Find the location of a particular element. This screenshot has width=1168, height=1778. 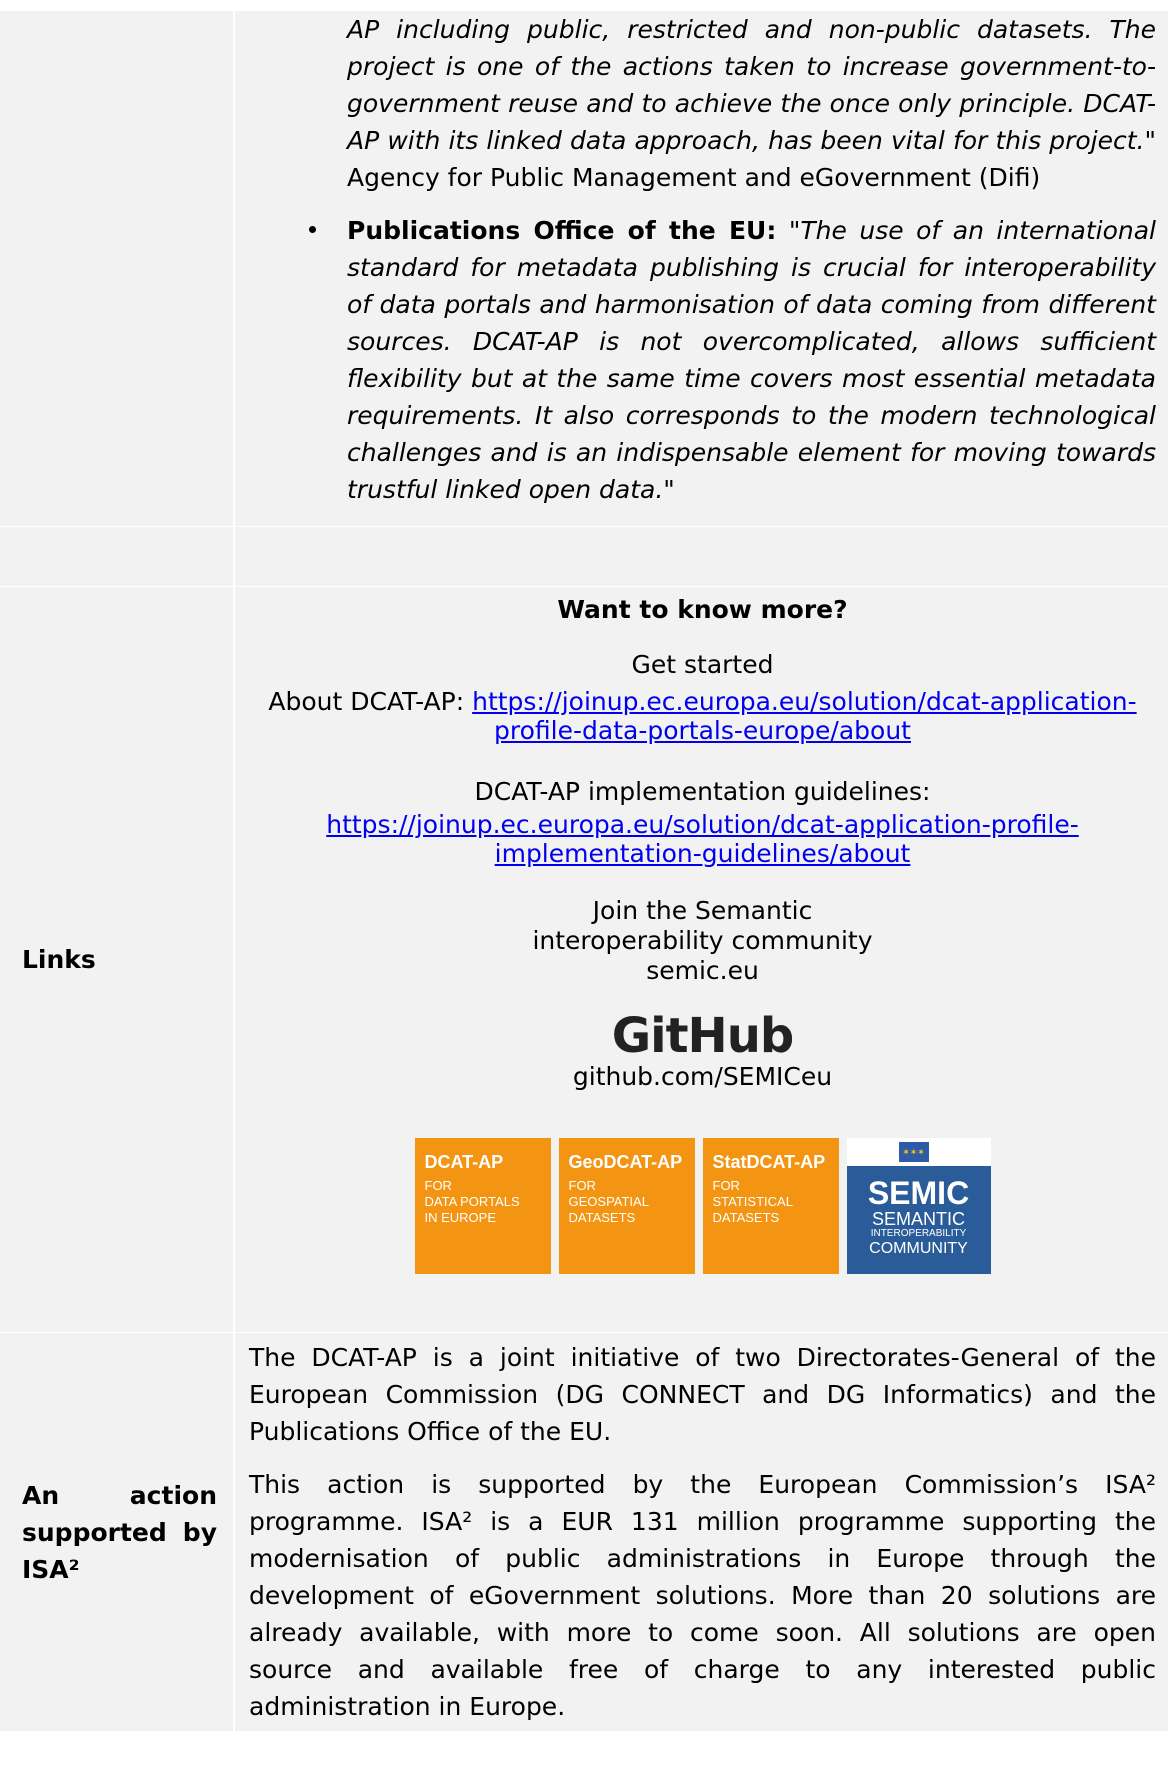

tile-title: DCAT-AP is located at coordinates (464, 1162).